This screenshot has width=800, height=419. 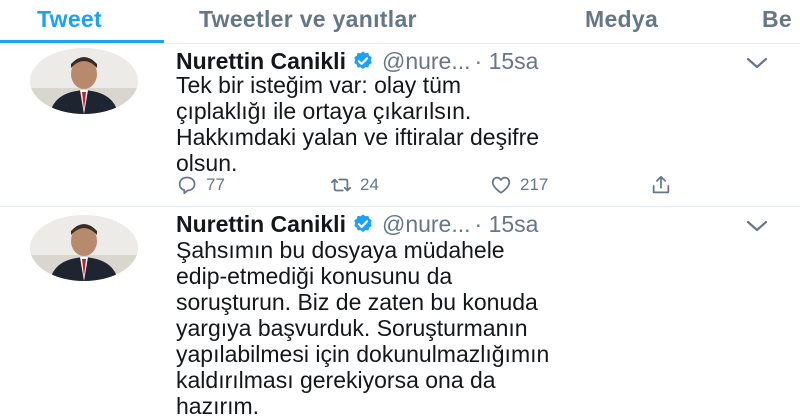 I want to click on profile-tabs: Tweet Tweetler ve yanıtlar Medya Be, so click(x=400, y=22).